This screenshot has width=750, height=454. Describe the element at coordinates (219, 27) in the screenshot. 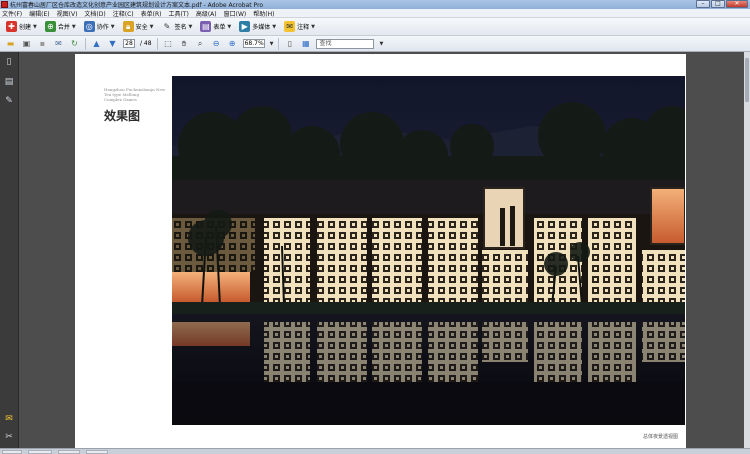

I see `forms-label: 表单` at that location.